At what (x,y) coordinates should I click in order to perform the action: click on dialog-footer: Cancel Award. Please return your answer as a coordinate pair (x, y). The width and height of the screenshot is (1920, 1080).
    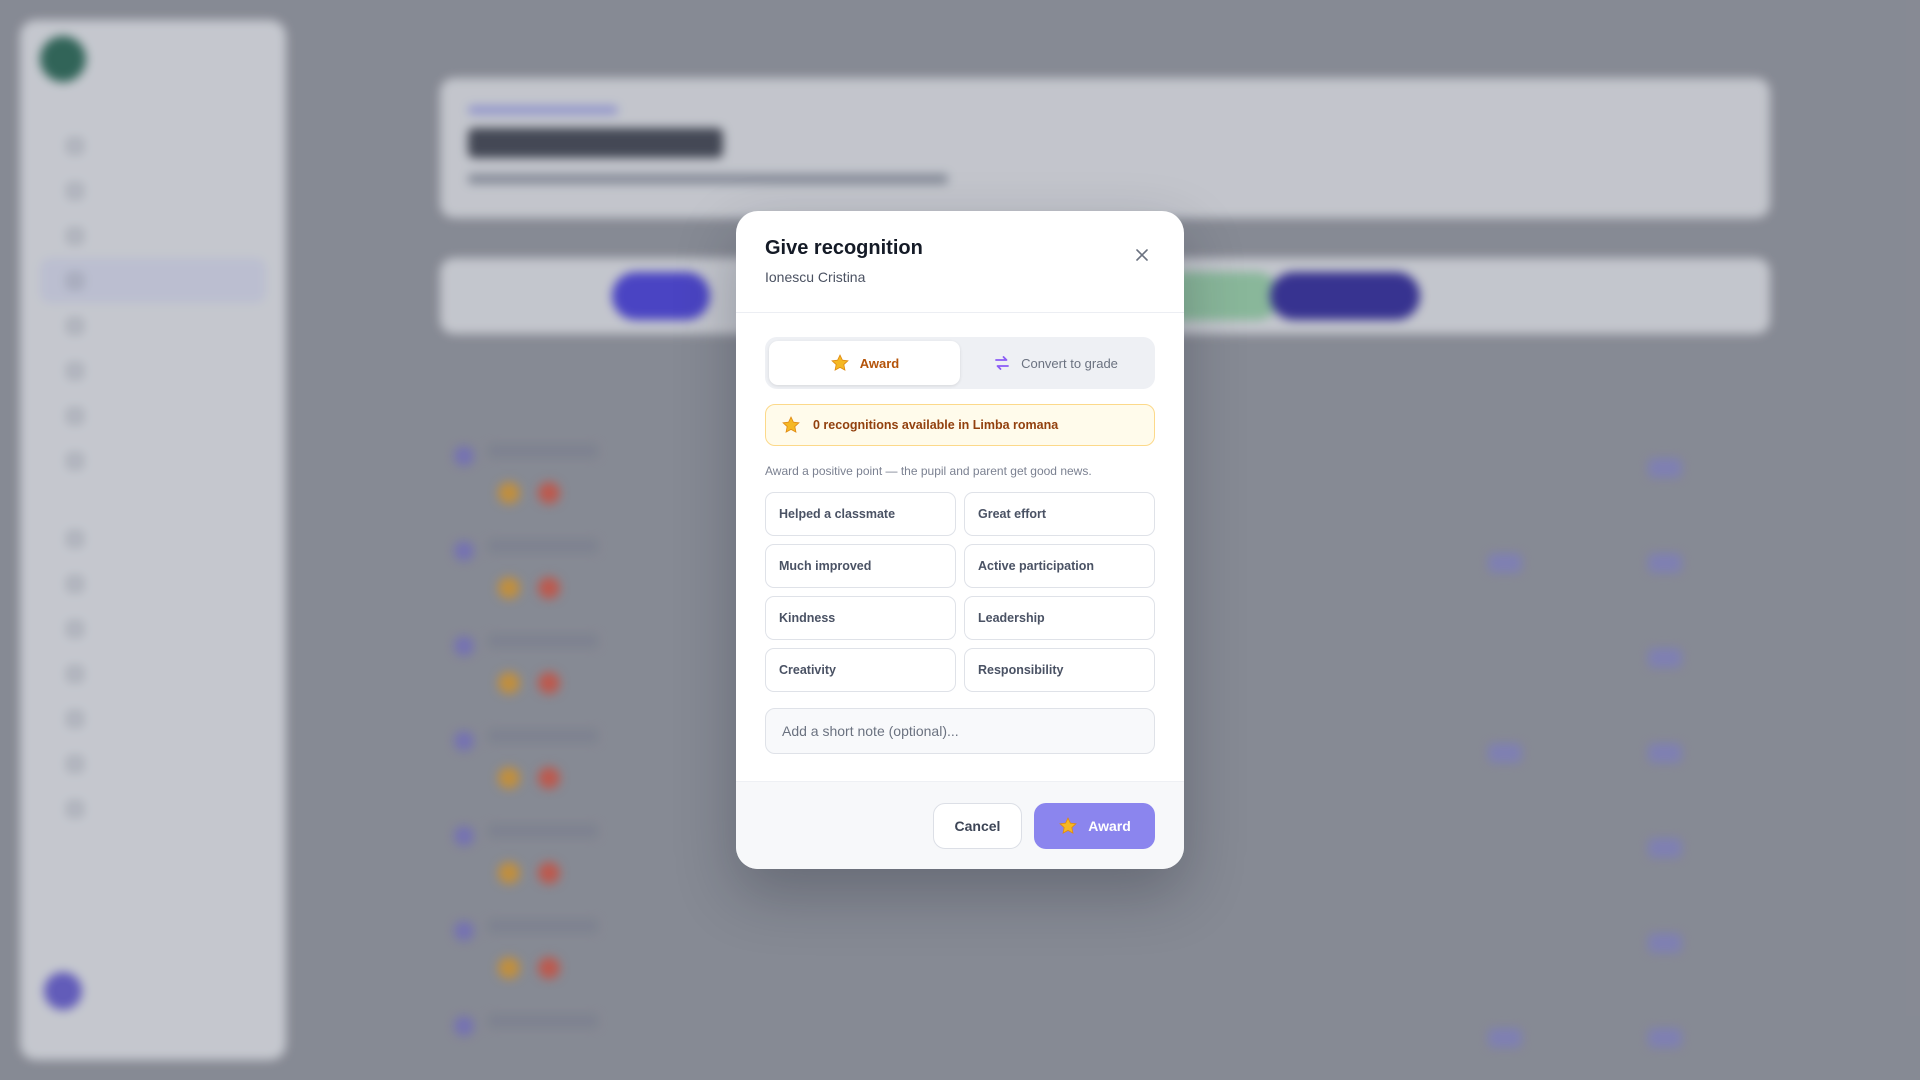
    Looking at the image, I should click on (960, 825).